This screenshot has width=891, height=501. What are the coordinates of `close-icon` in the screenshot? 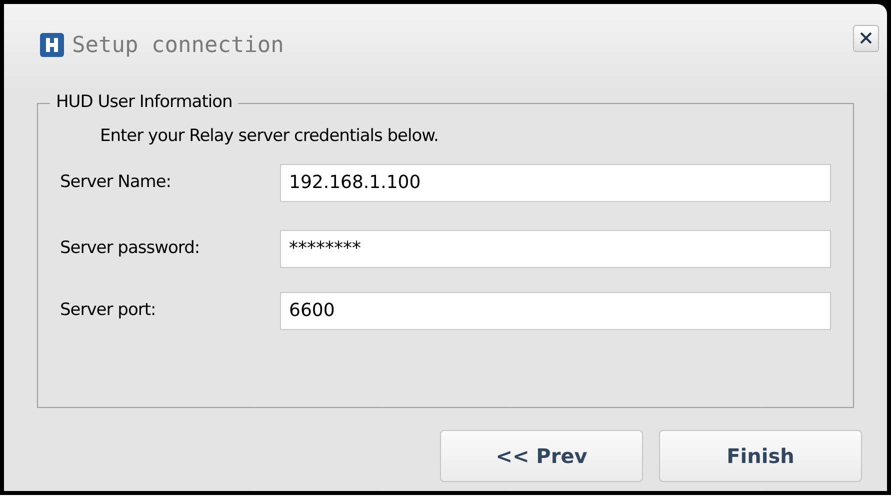 It's located at (866, 38).